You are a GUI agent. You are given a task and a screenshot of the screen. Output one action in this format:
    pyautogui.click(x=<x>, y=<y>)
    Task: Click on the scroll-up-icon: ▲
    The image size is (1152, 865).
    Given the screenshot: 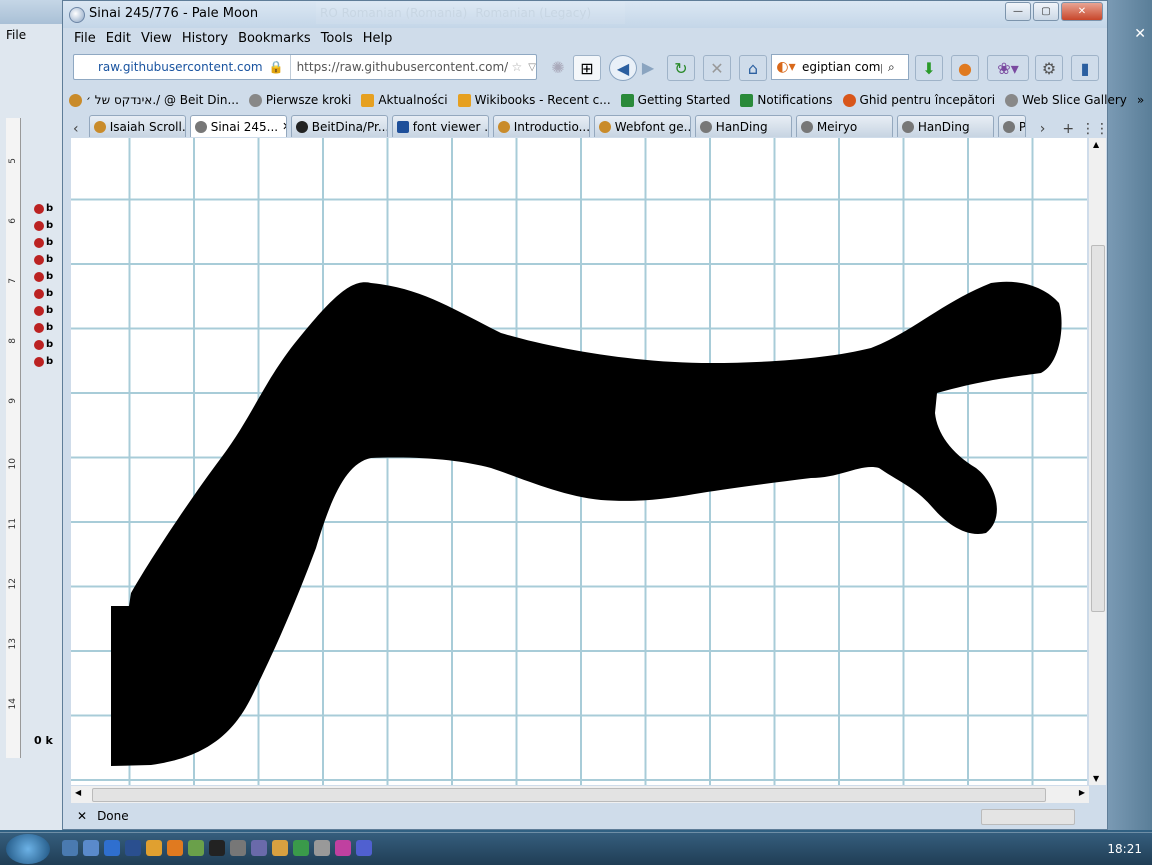 What is the action you would take?
    pyautogui.click(x=1096, y=144)
    